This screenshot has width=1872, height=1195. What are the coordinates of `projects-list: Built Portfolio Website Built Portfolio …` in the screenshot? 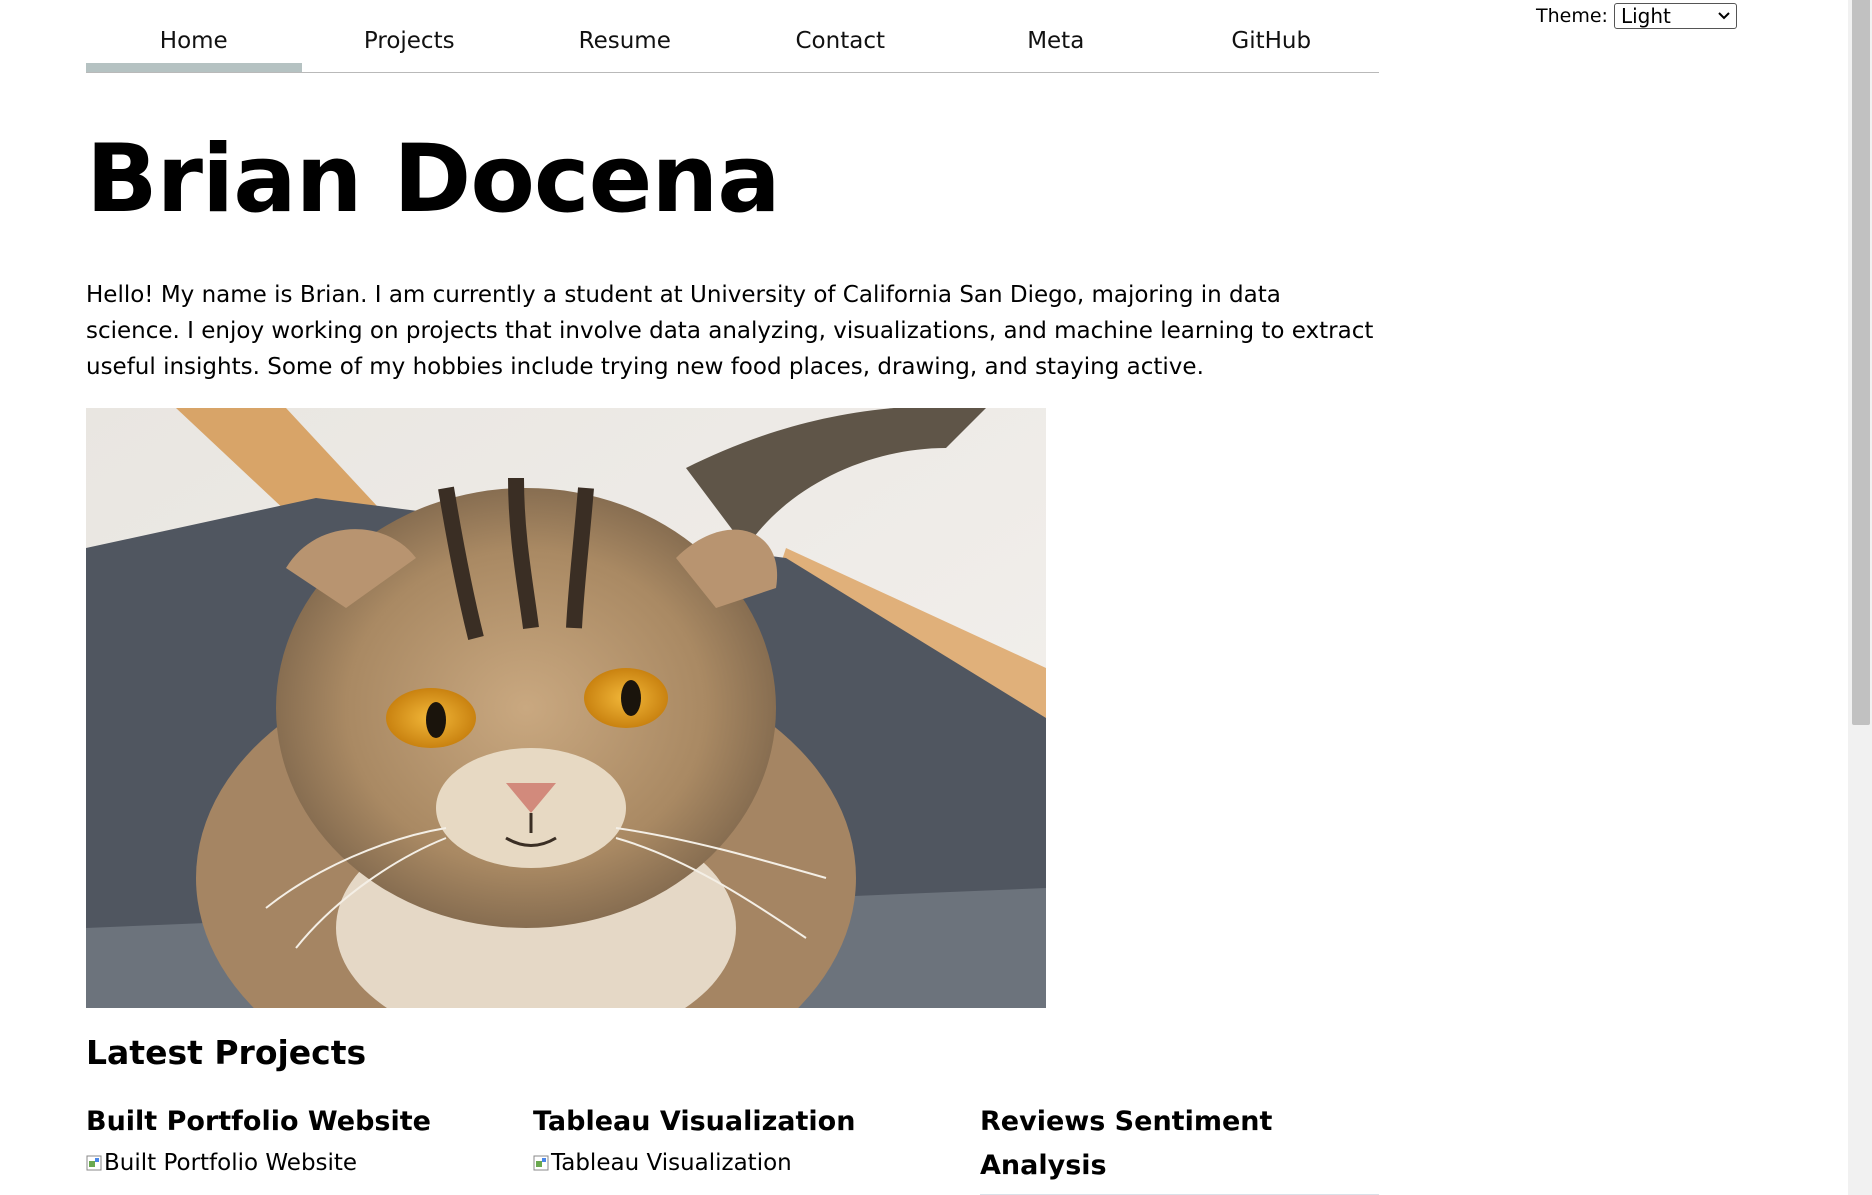 It's located at (732, 1147).